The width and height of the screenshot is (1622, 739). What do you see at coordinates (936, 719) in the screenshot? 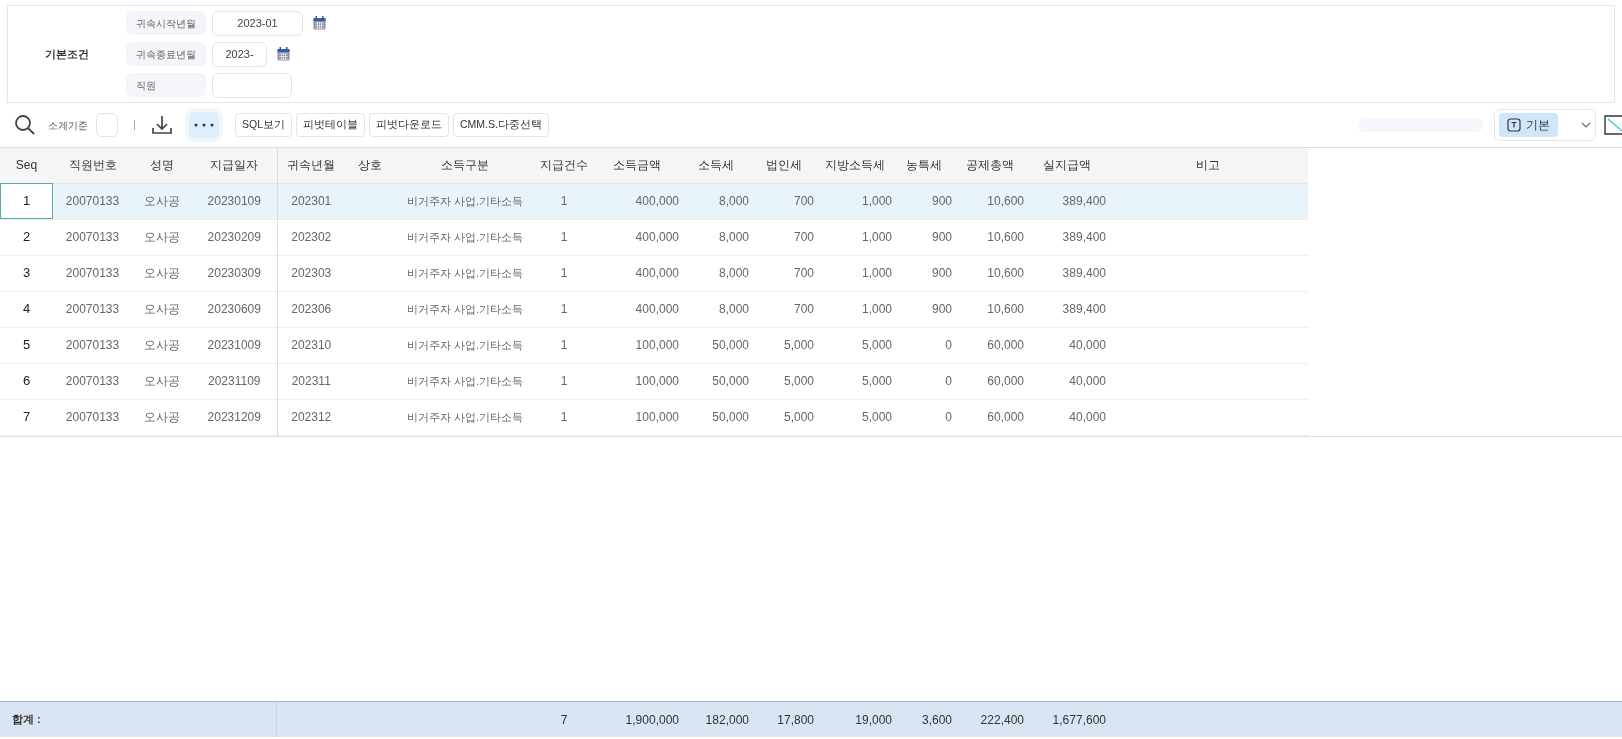
I see `total-value: 3,600` at bounding box center [936, 719].